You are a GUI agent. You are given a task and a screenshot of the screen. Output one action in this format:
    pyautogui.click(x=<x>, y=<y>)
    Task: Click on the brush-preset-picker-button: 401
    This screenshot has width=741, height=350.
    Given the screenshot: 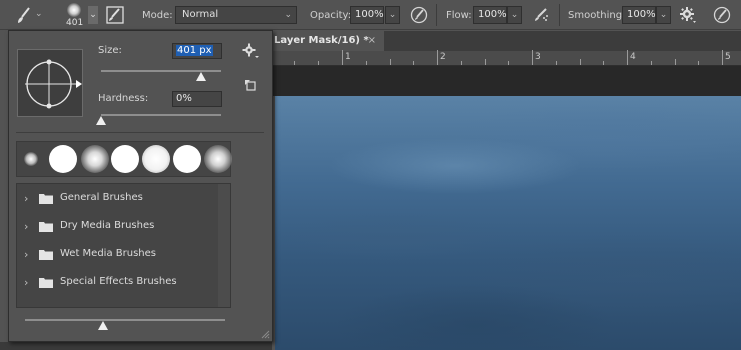 What is the action you would take?
    pyautogui.click(x=75, y=15)
    